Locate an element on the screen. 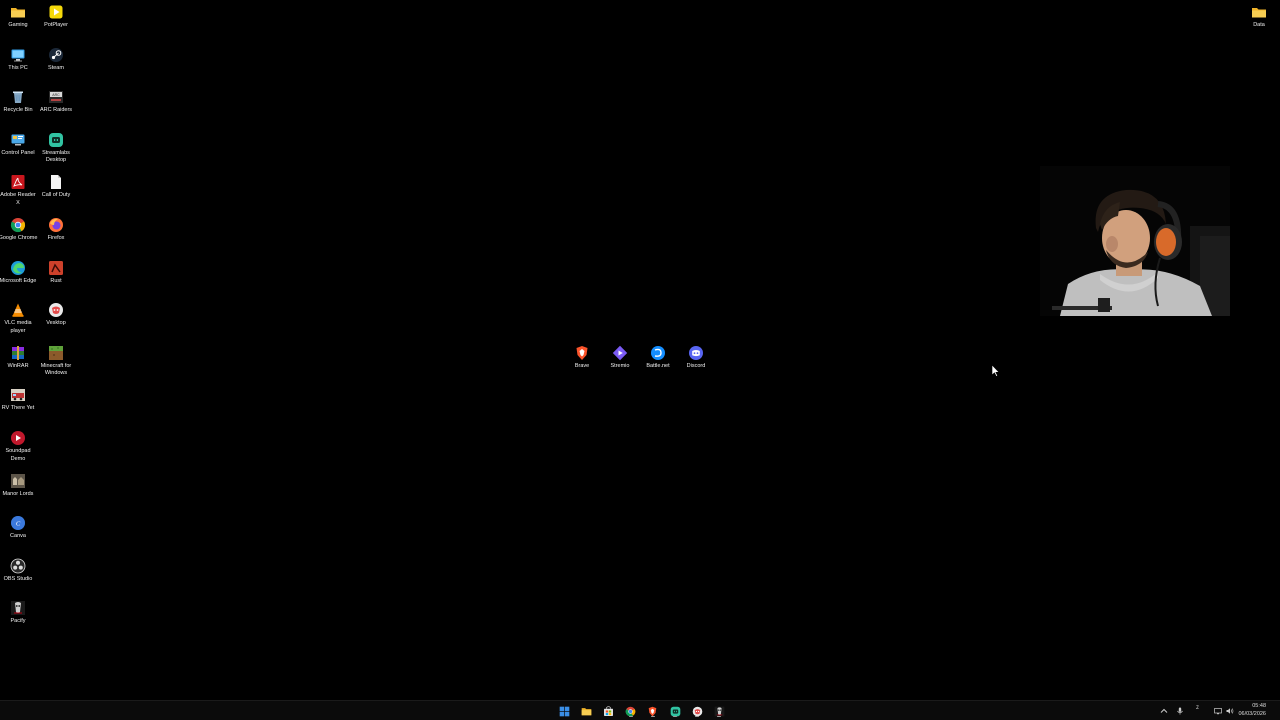  svg-text: C is located at coordinates (18, 524).